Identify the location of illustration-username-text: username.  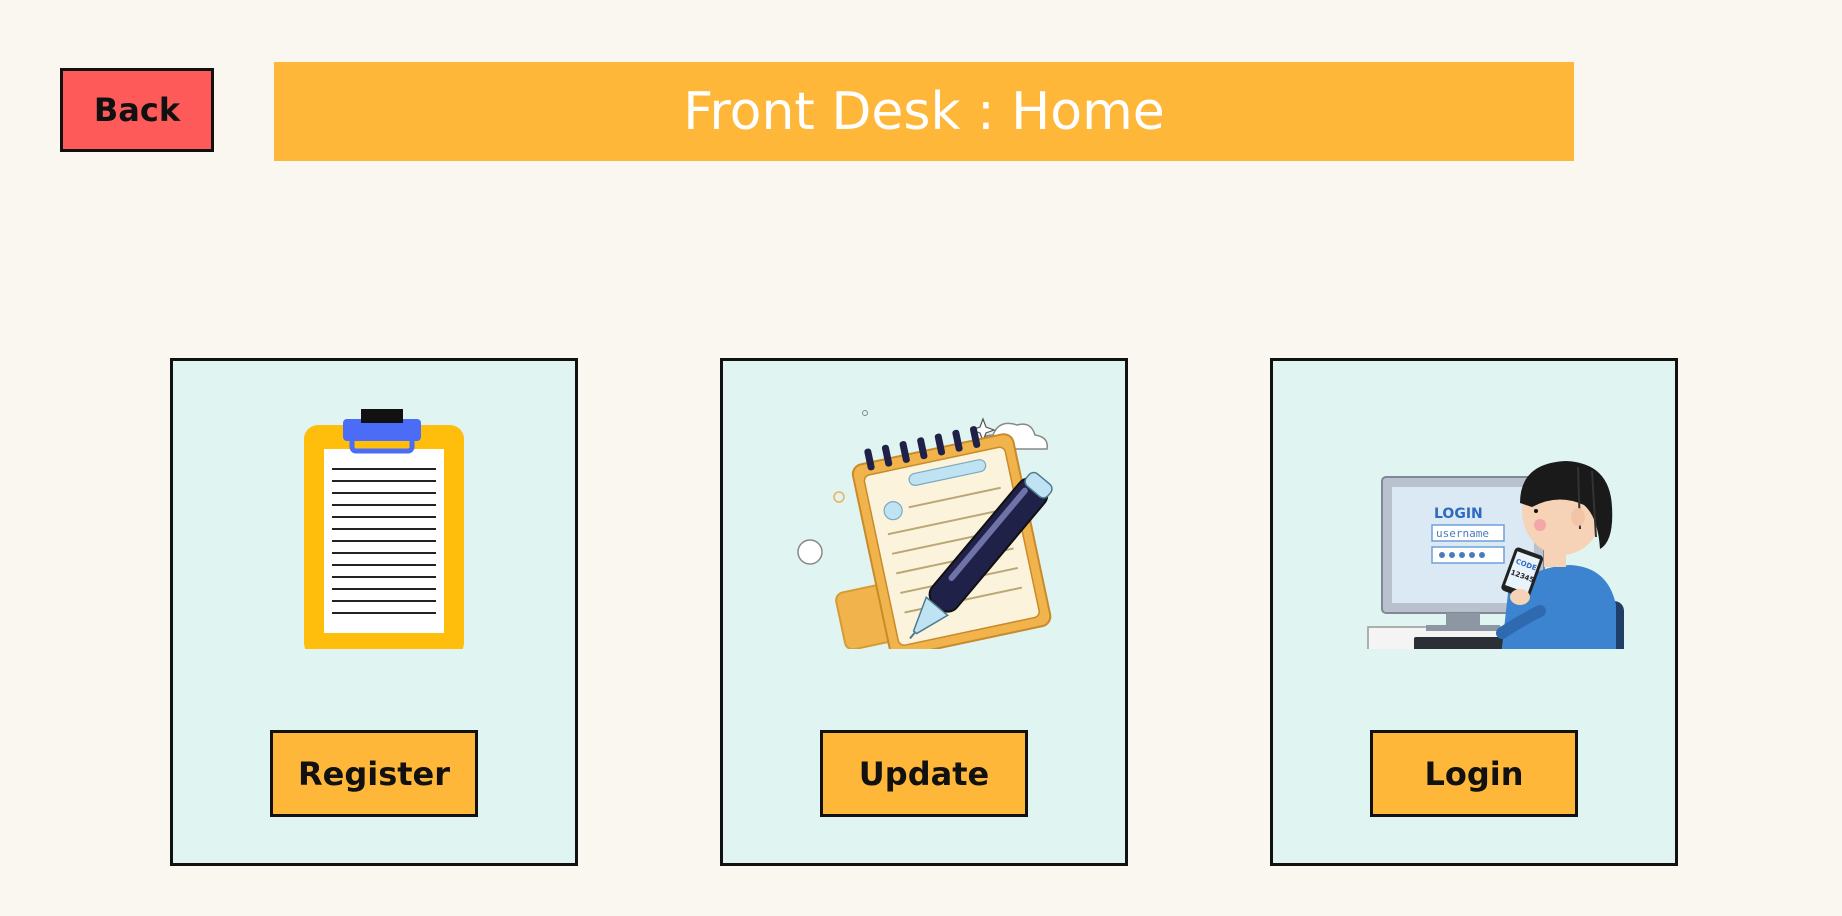
(1462, 533).